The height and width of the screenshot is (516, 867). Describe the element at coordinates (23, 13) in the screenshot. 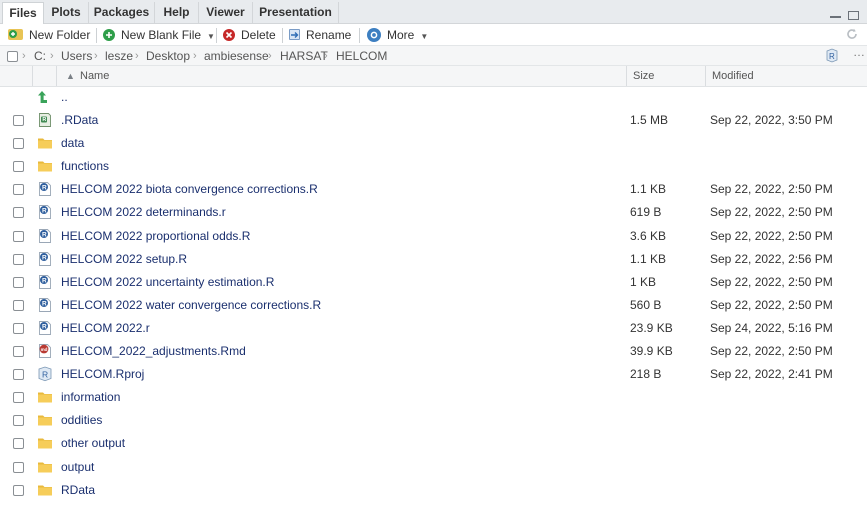

I see `tab-files: Files` at that location.